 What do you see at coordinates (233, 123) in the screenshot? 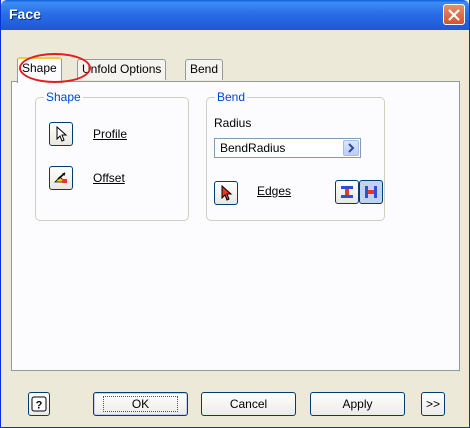
I see `radius-label: Radius` at bounding box center [233, 123].